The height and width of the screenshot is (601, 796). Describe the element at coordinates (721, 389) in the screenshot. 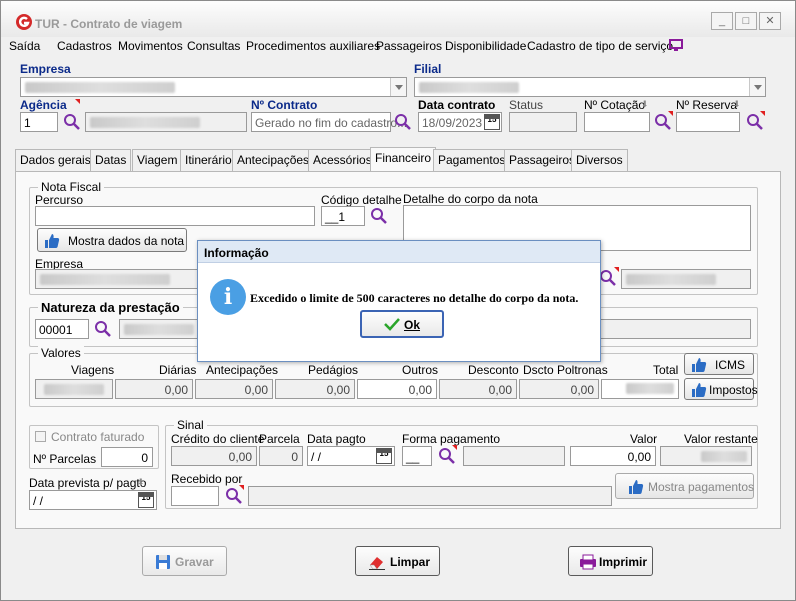

I see `impostos-button: Impostos` at that location.